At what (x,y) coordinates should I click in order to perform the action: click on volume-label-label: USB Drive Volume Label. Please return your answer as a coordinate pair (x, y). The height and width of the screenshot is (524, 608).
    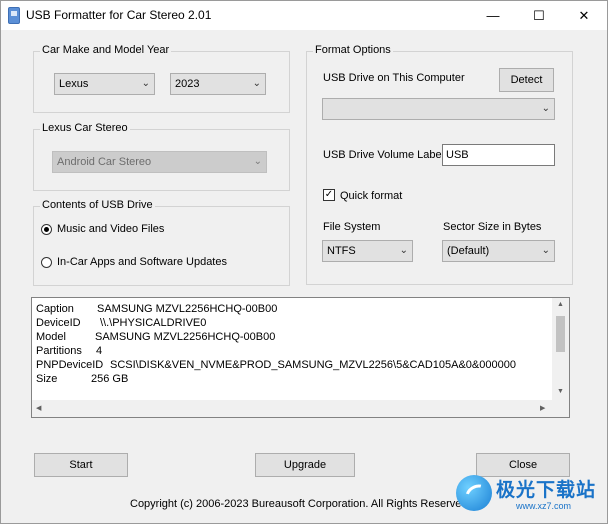
    Looking at the image, I should click on (384, 155).